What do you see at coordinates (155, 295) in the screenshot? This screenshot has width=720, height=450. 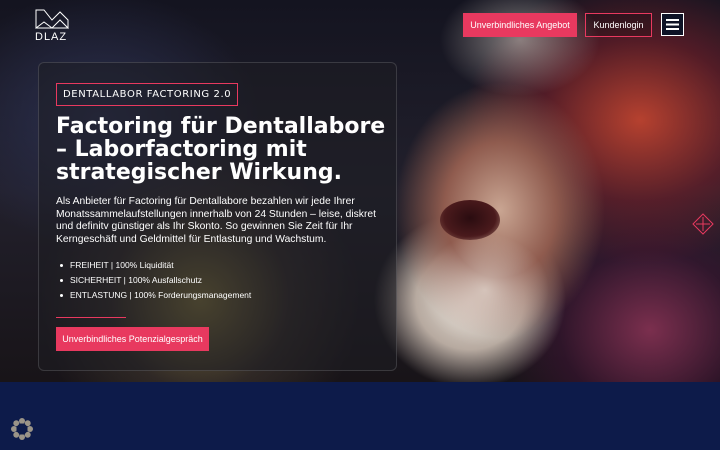 I see `feature-item: ENTLASTUNG | 100% Forderungsmanagement` at bounding box center [155, 295].